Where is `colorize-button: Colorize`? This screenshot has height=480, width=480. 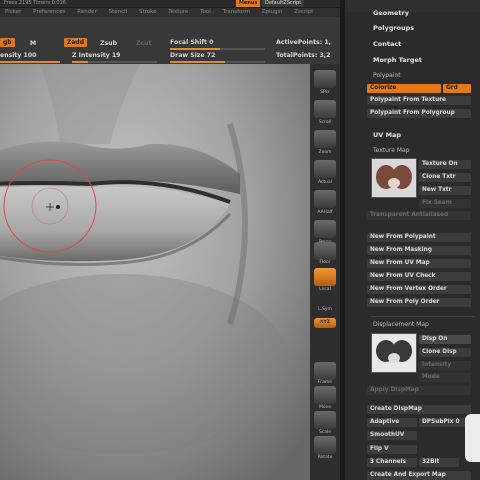 colorize-button: Colorize is located at coordinates (404, 88).